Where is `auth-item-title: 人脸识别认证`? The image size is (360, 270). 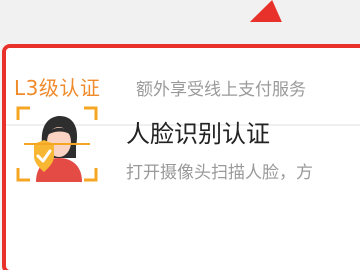
auth-item-title: 人脸识别认证 is located at coordinates (198, 131).